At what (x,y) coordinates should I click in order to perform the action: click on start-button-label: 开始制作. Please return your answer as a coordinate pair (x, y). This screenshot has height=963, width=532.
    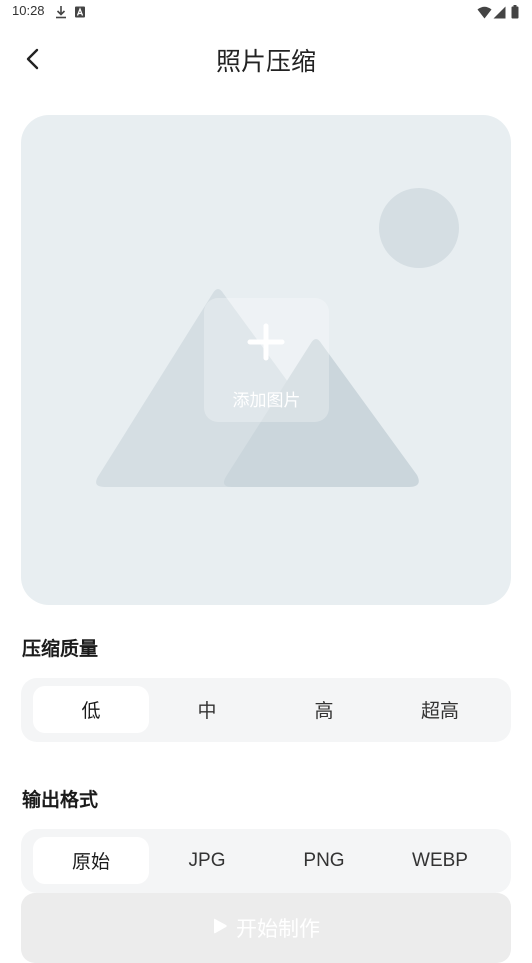
    Looking at the image, I should click on (278, 929).